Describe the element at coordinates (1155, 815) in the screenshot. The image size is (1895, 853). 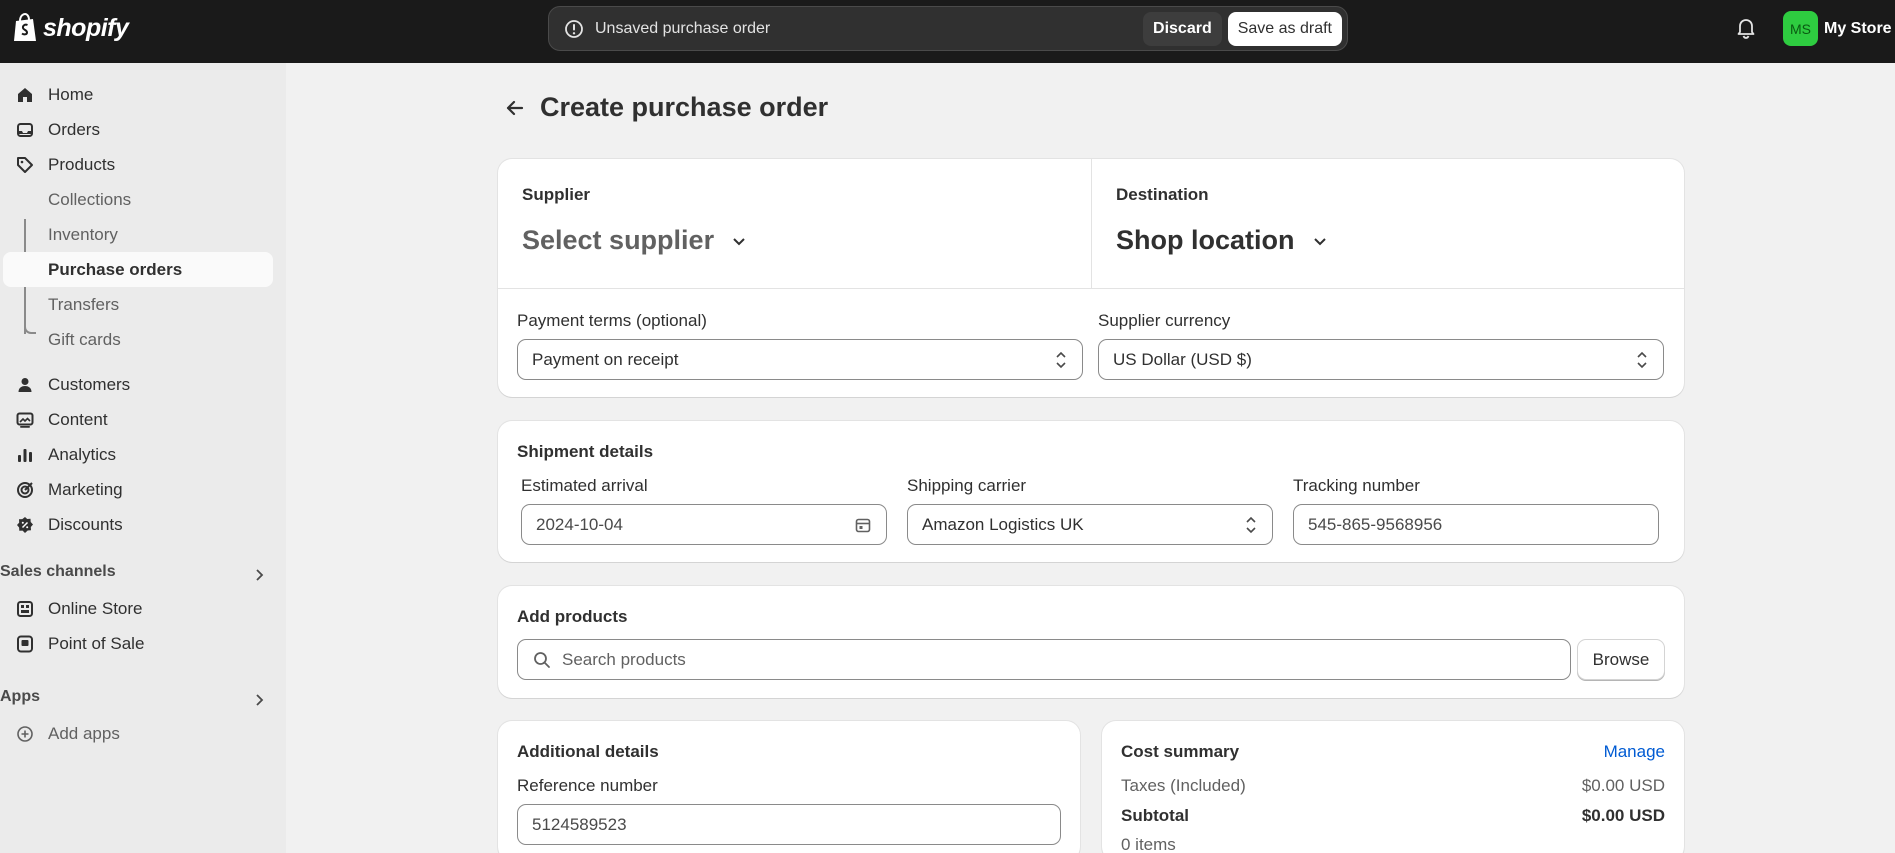
I see `subtotal-label: Subtotal` at that location.